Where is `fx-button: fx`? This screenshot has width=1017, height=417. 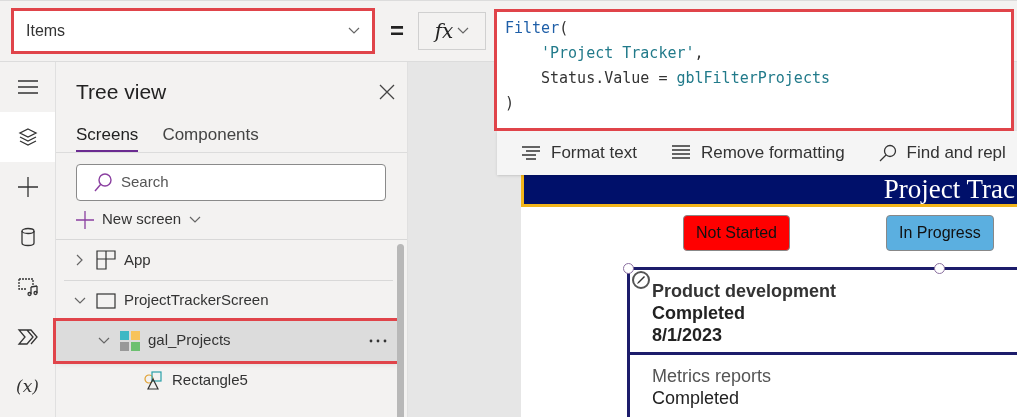 fx-button: fx is located at coordinates (452, 31).